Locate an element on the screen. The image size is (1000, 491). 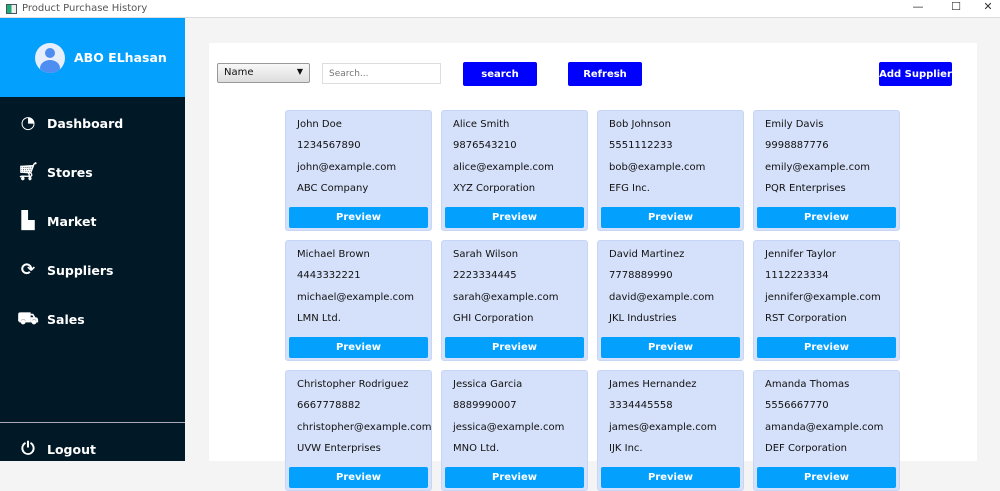
close-button: ✕ is located at coordinates (988, 9).